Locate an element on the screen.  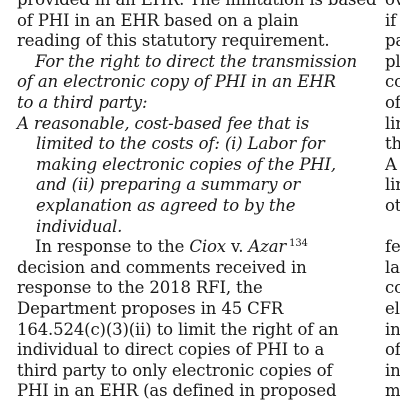
text-fragment: ot is located at coordinates (392, 205).